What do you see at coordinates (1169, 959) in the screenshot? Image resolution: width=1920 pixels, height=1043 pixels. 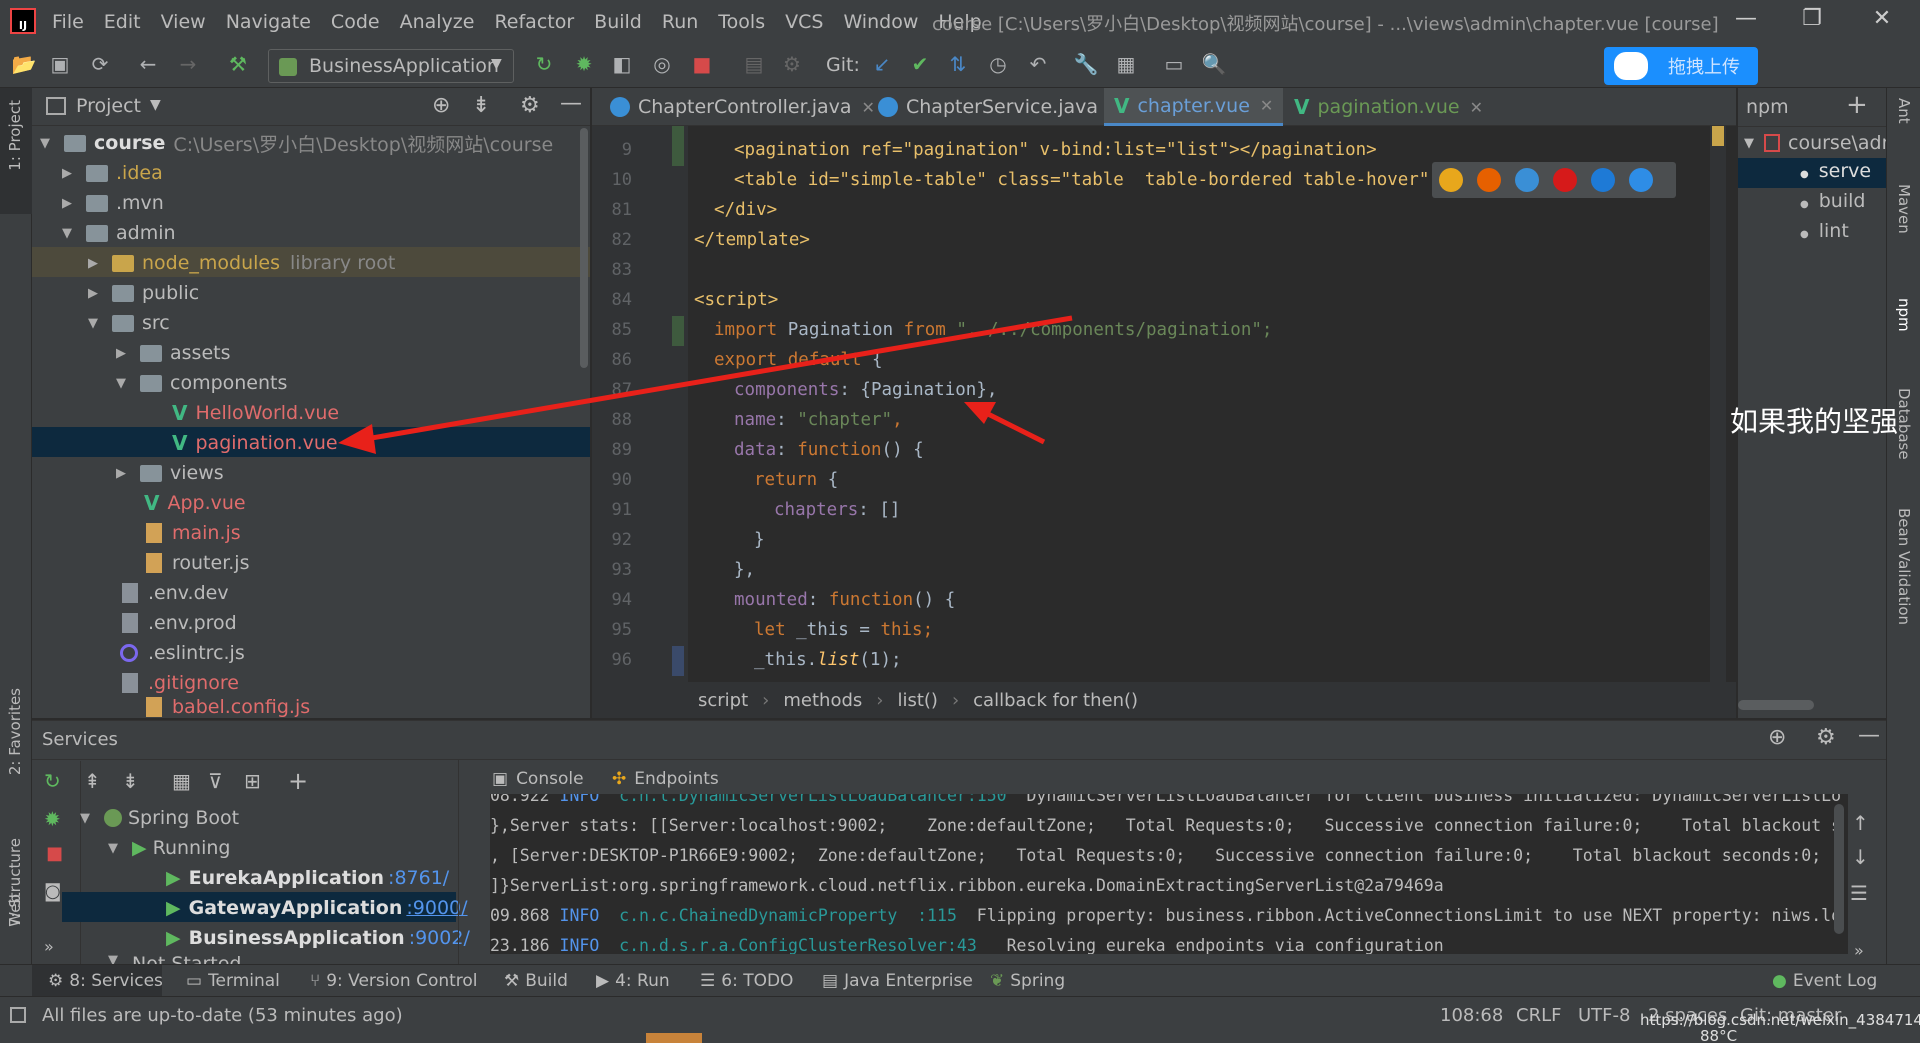 I see `console-hscrollbar` at bounding box center [1169, 959].